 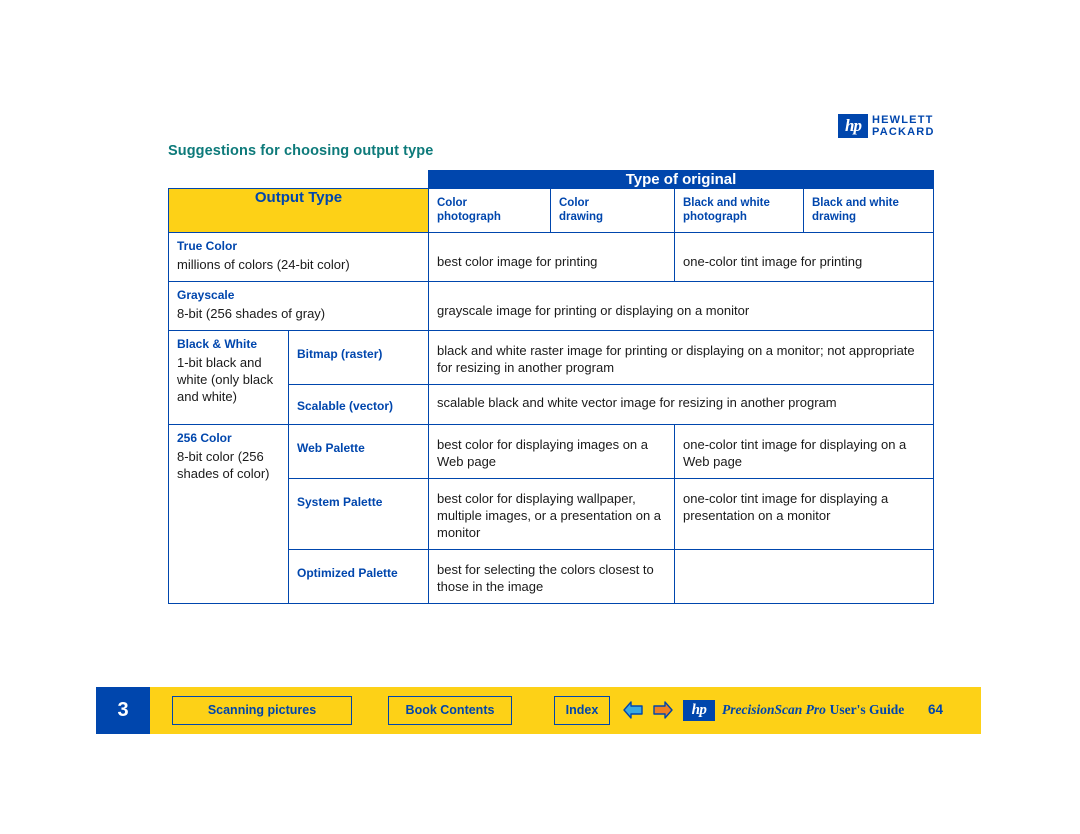 I want to click on footer-hp-logo: hp, so click(x=699, y=710).